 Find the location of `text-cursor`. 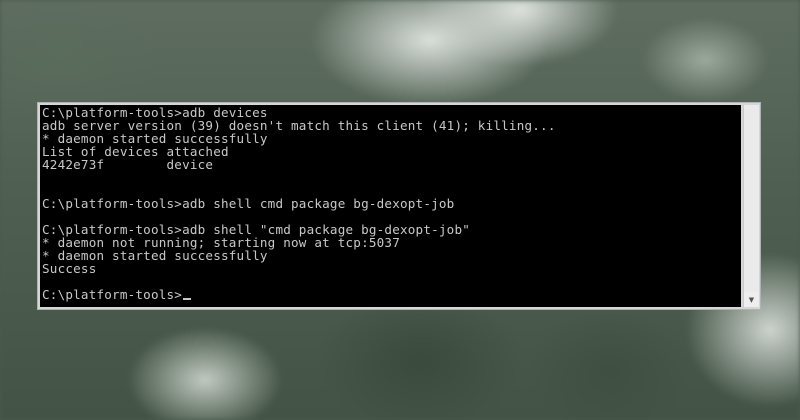

text-cursor is located at coordinates (187, 299).